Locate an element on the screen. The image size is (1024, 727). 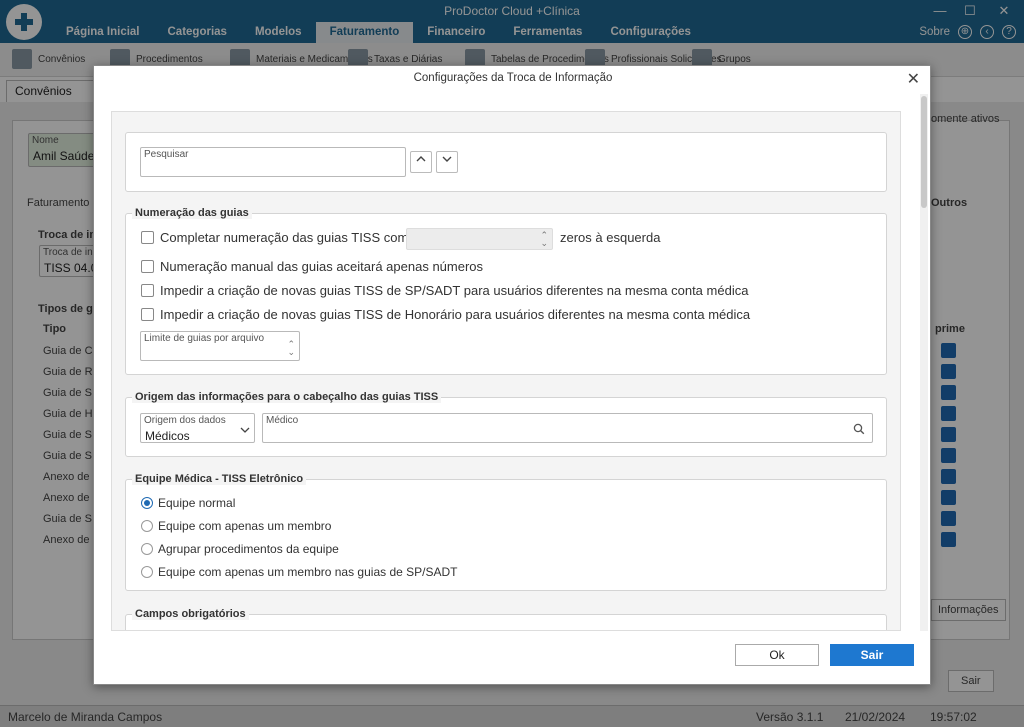
search-up-button is located at coordinates (421, 162).